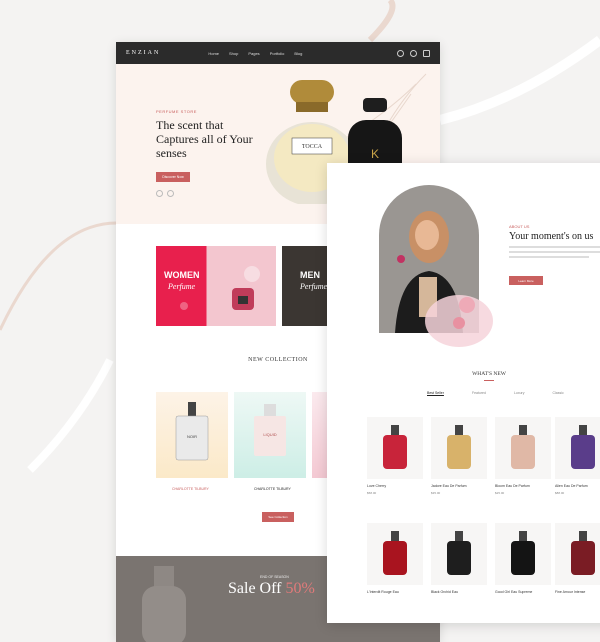  I want to click on discover-now-button: Discover Now, so click(173, 177).